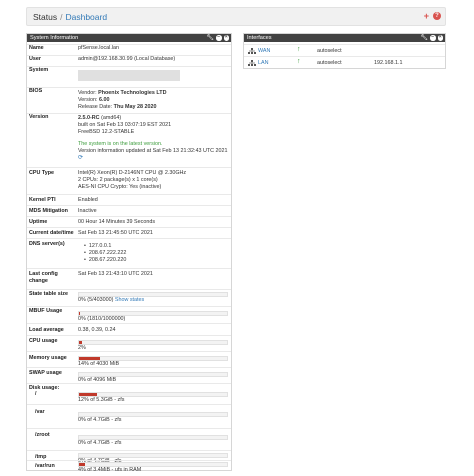  Describe the element at coordinates (263, 63) in the screenshot. I see `interface-name-link: LAN` at that location.